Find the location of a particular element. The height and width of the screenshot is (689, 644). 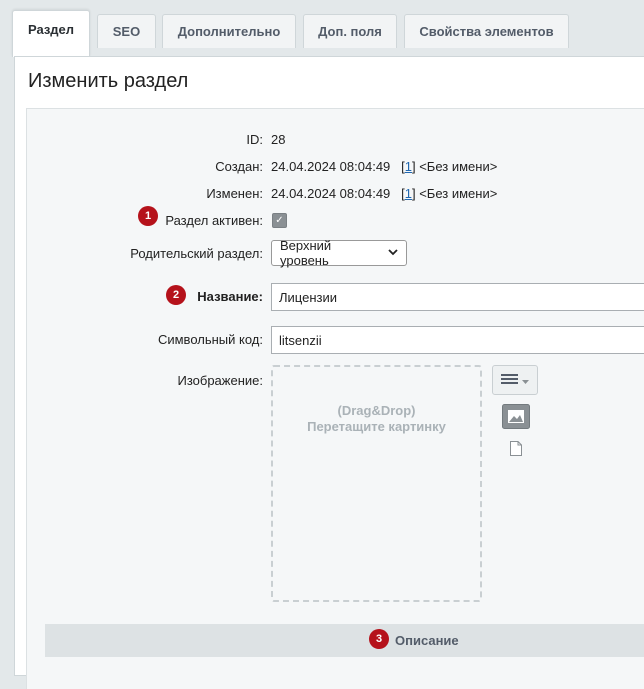

created-user-name: <Без имени> is located at coordinates (458, 166).